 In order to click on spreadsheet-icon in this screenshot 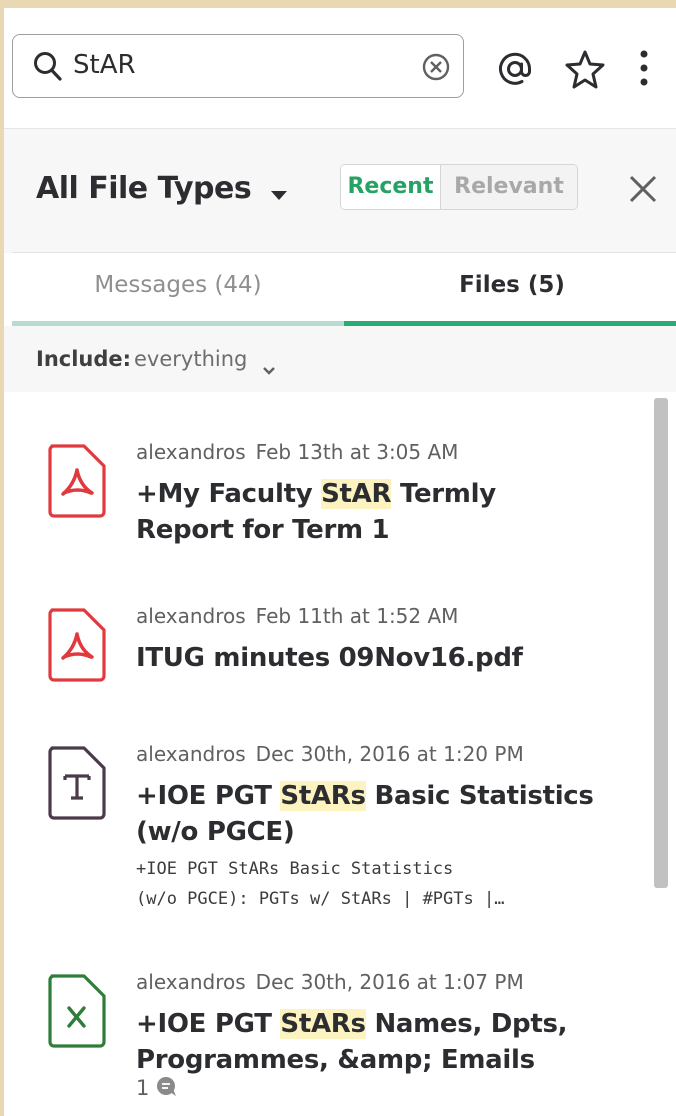, I will do `click(77, 1013)`.